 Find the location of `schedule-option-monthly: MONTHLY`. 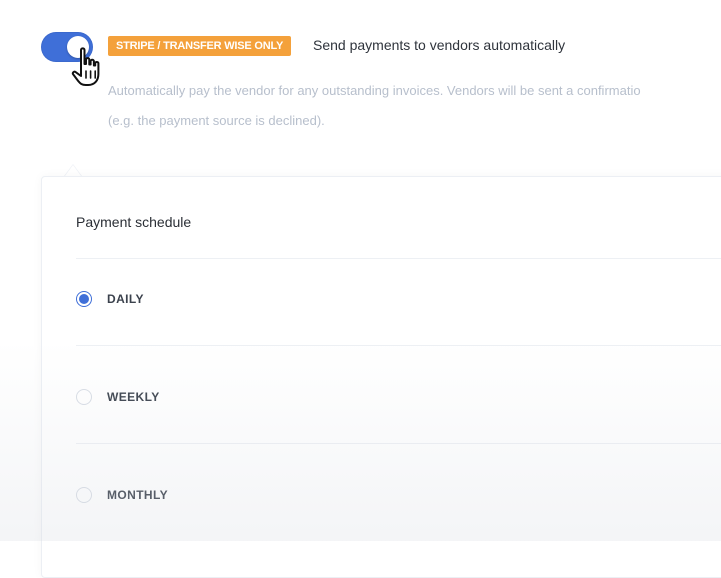

schedule-option-monthly: MONTHLY is located at coordinates (122, 495).